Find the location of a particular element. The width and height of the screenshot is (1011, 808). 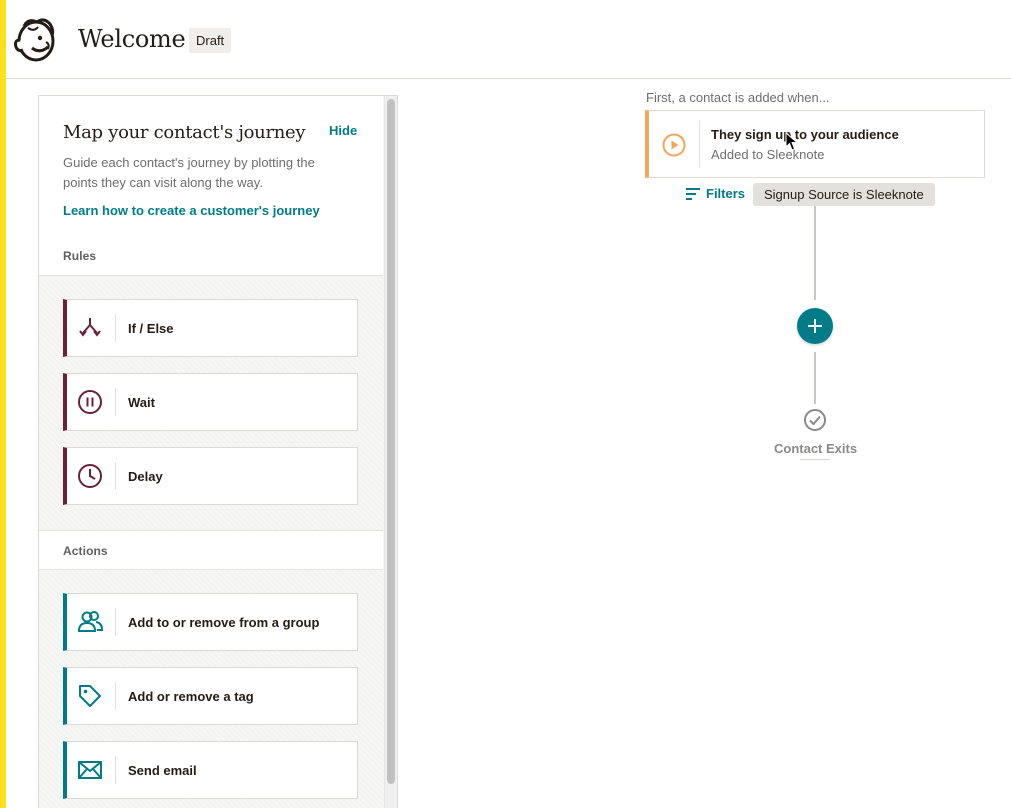

rule-label: Delay is located at coordinates (145, 476).